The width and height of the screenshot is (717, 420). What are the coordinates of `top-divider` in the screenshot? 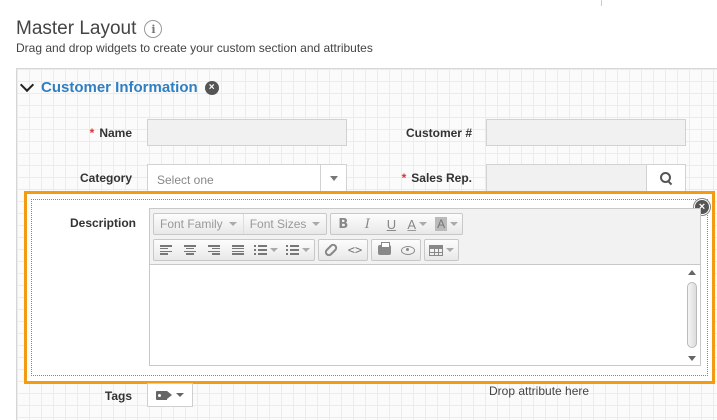 It's located at (601, 3).